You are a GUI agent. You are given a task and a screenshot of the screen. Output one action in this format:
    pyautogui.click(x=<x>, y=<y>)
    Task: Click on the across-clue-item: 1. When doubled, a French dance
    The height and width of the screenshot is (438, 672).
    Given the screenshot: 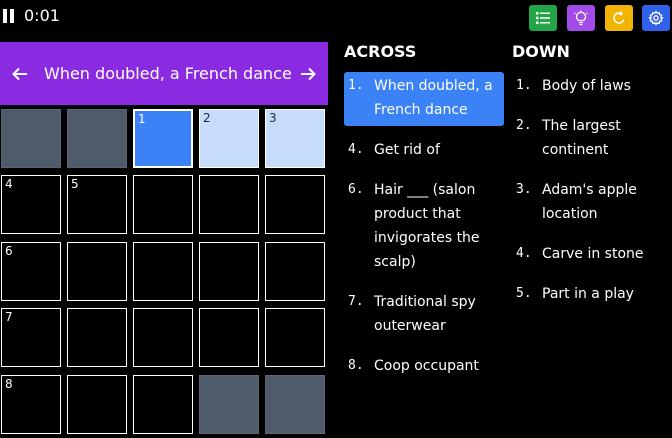 What is the action you would take?
    pyautogui.click(x=424, y=99)
    